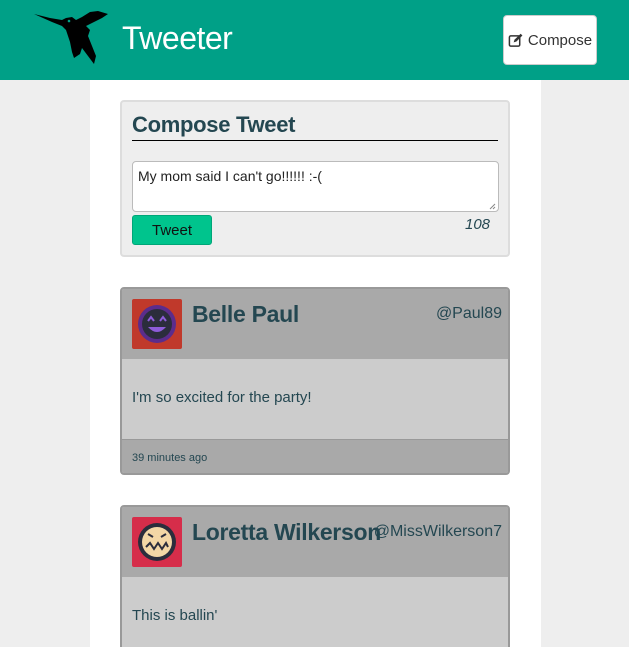  Describe the element at coordinates (314, 40) in the screenshot. I see `navbar: Tweeter Compose` at that location.